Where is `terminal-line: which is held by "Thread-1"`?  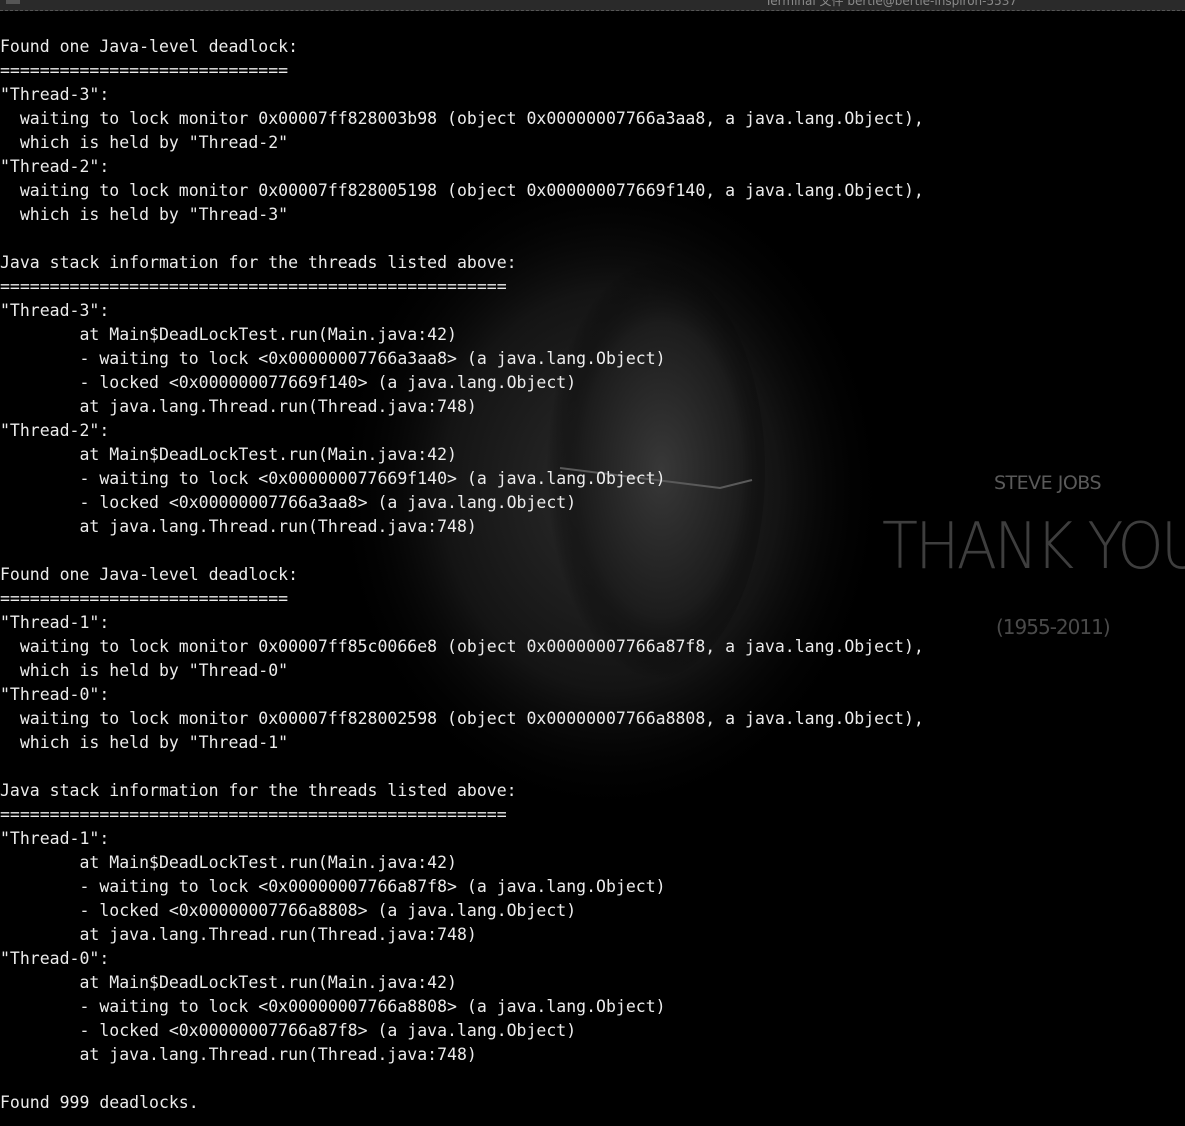
terminal-line: which is held by "Thread-1" is located at coordinates (144, 742).